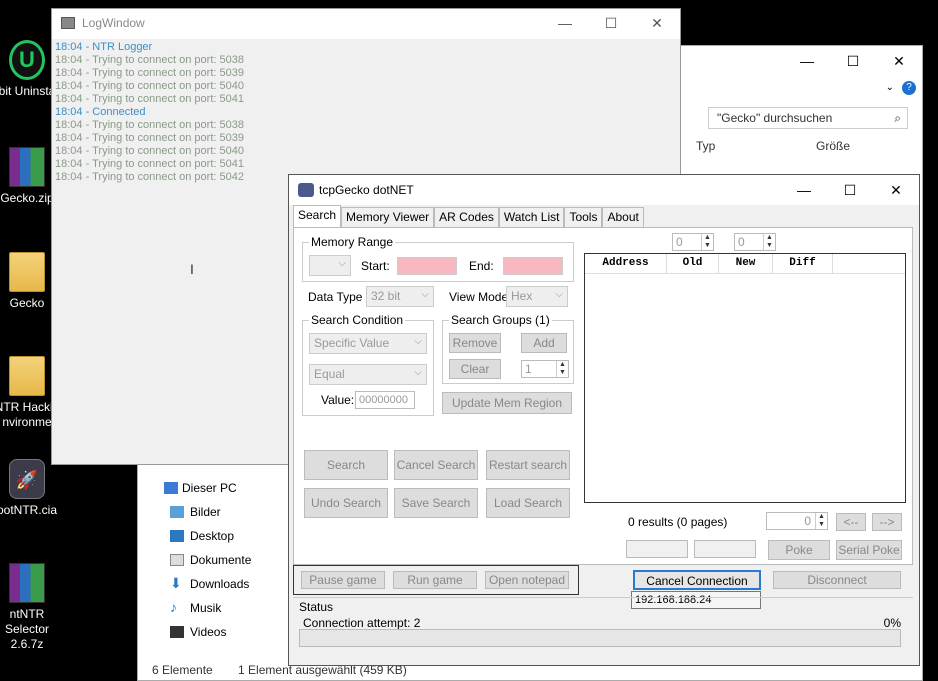 This screenshot has height=681, width=938. I want to click on poke-address-input, so click(657, 549).